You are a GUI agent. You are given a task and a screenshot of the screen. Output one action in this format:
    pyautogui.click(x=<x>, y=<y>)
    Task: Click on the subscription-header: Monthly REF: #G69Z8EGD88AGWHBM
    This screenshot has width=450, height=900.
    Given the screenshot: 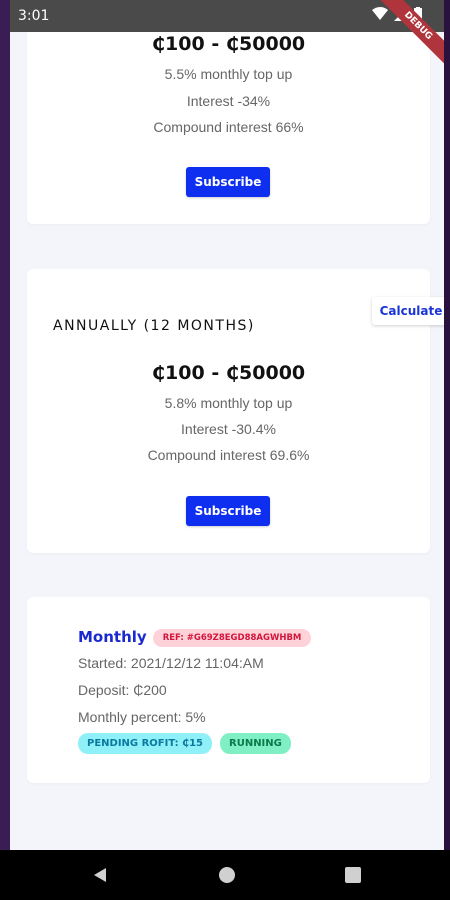 What is the action you would take?
    pyautogui.click(x=195, y=637)
    